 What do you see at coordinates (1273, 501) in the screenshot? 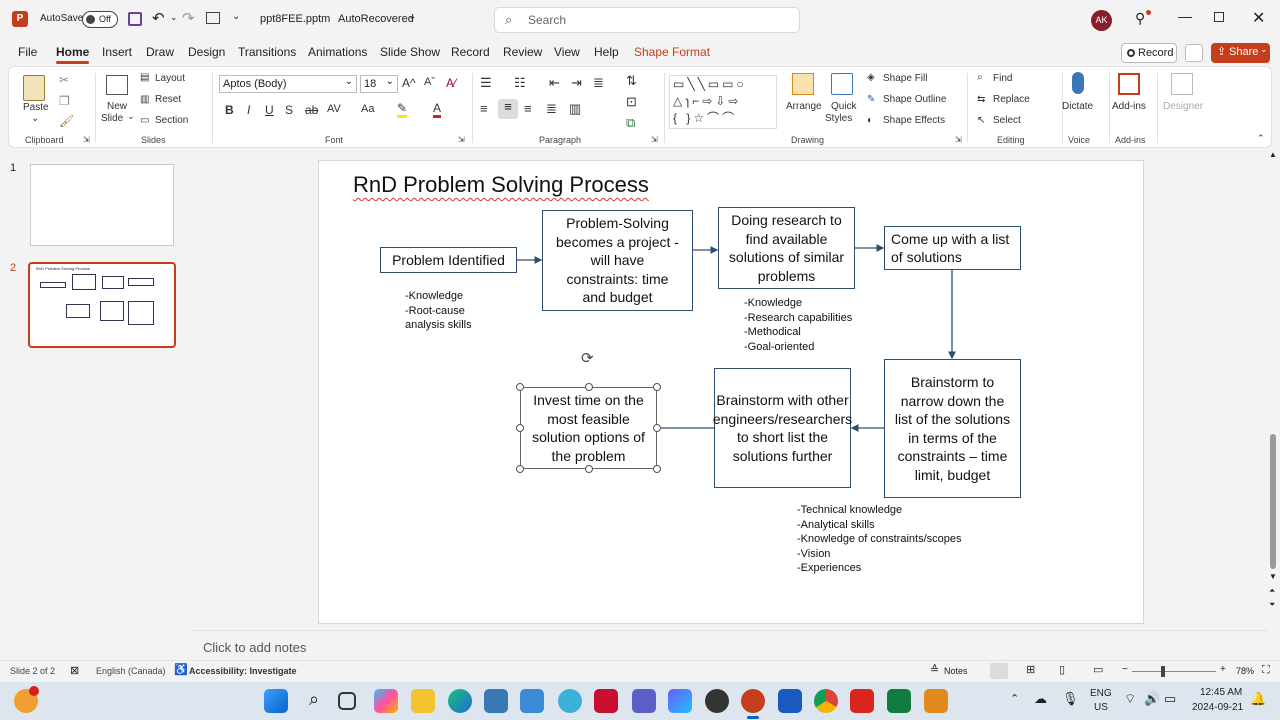
I see `scroll-thumb` at bounding box center [1273, 501].